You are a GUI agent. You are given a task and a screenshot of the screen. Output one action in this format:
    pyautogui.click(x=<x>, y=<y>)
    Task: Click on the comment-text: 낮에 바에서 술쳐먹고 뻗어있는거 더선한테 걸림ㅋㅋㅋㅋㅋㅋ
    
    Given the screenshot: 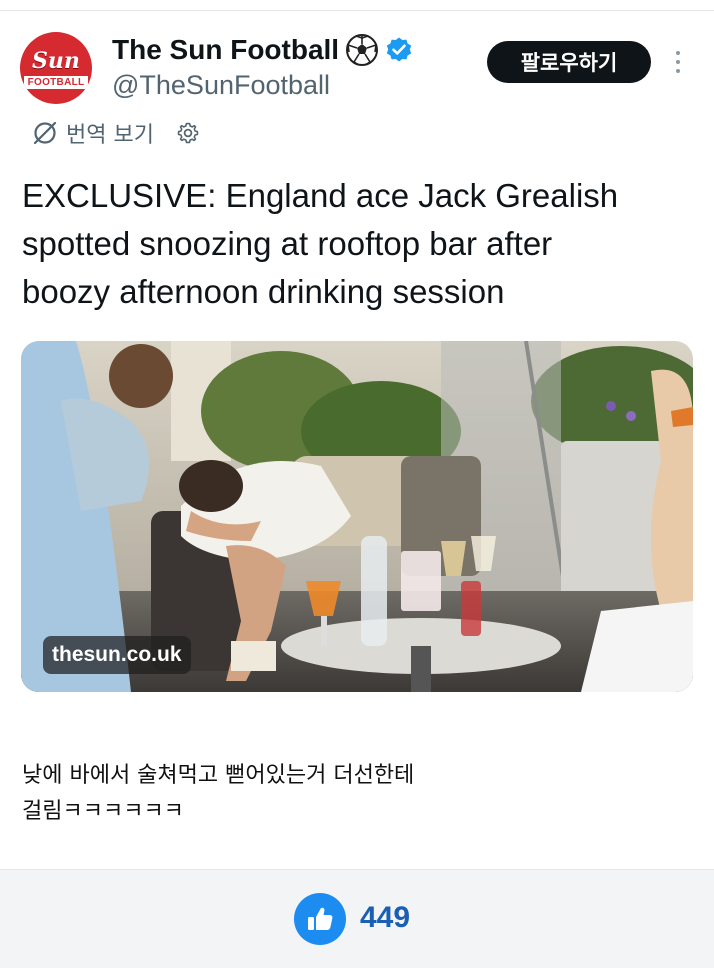 What is the action you would take?
    pyautogui.click(x=362, y=794)
    